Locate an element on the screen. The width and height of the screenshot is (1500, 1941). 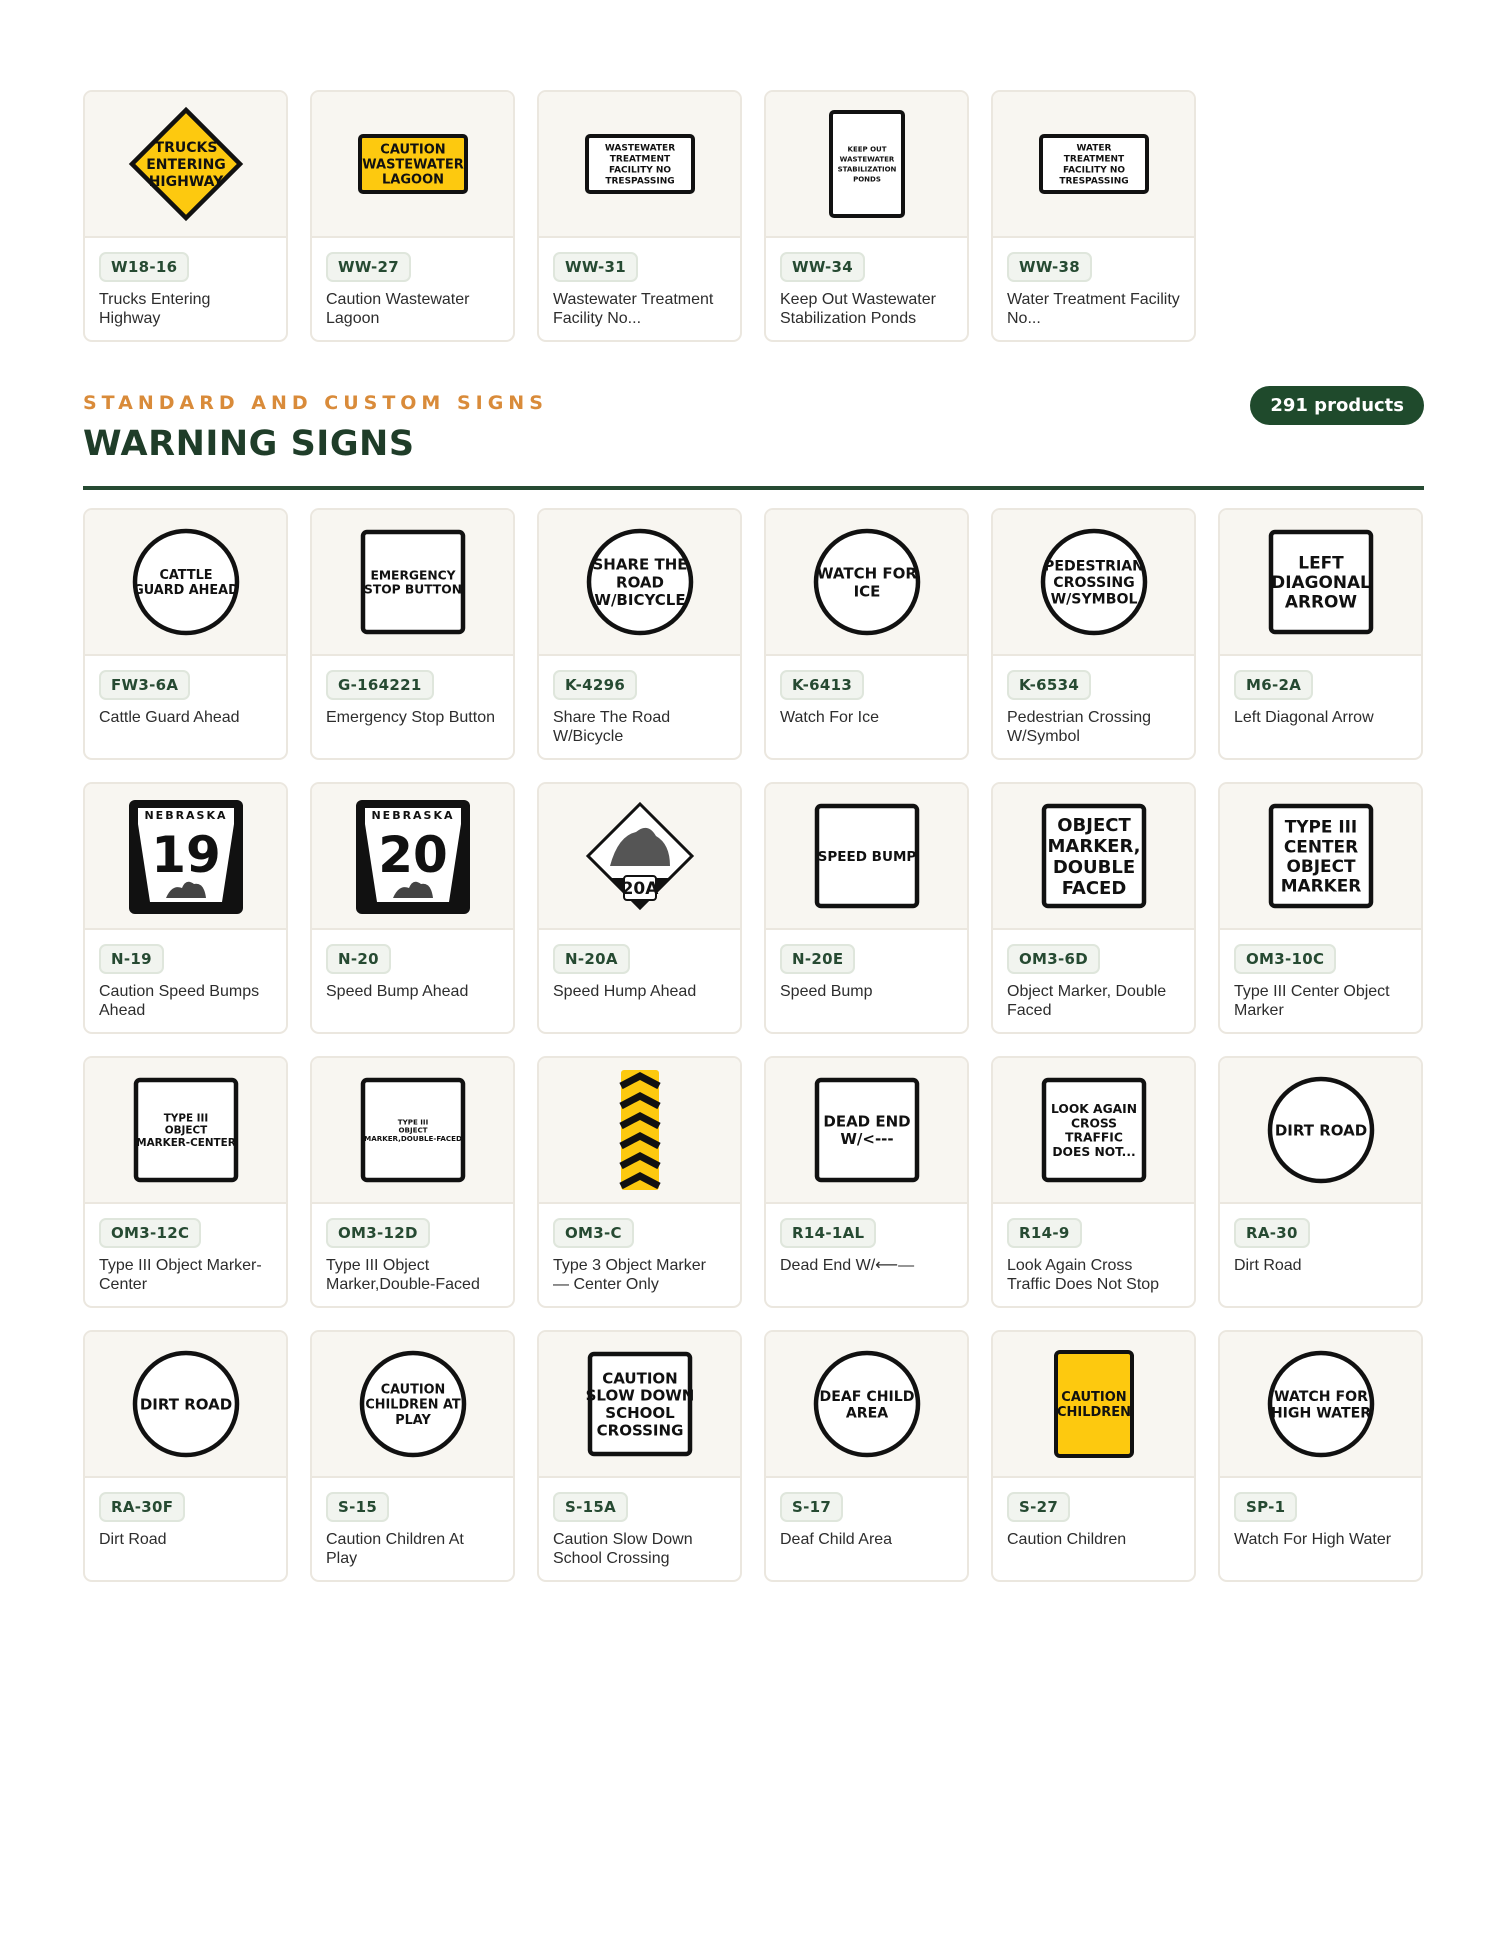
product-thumbnail: DEAF CHILD AREA is located at coordinates (866, 1405).